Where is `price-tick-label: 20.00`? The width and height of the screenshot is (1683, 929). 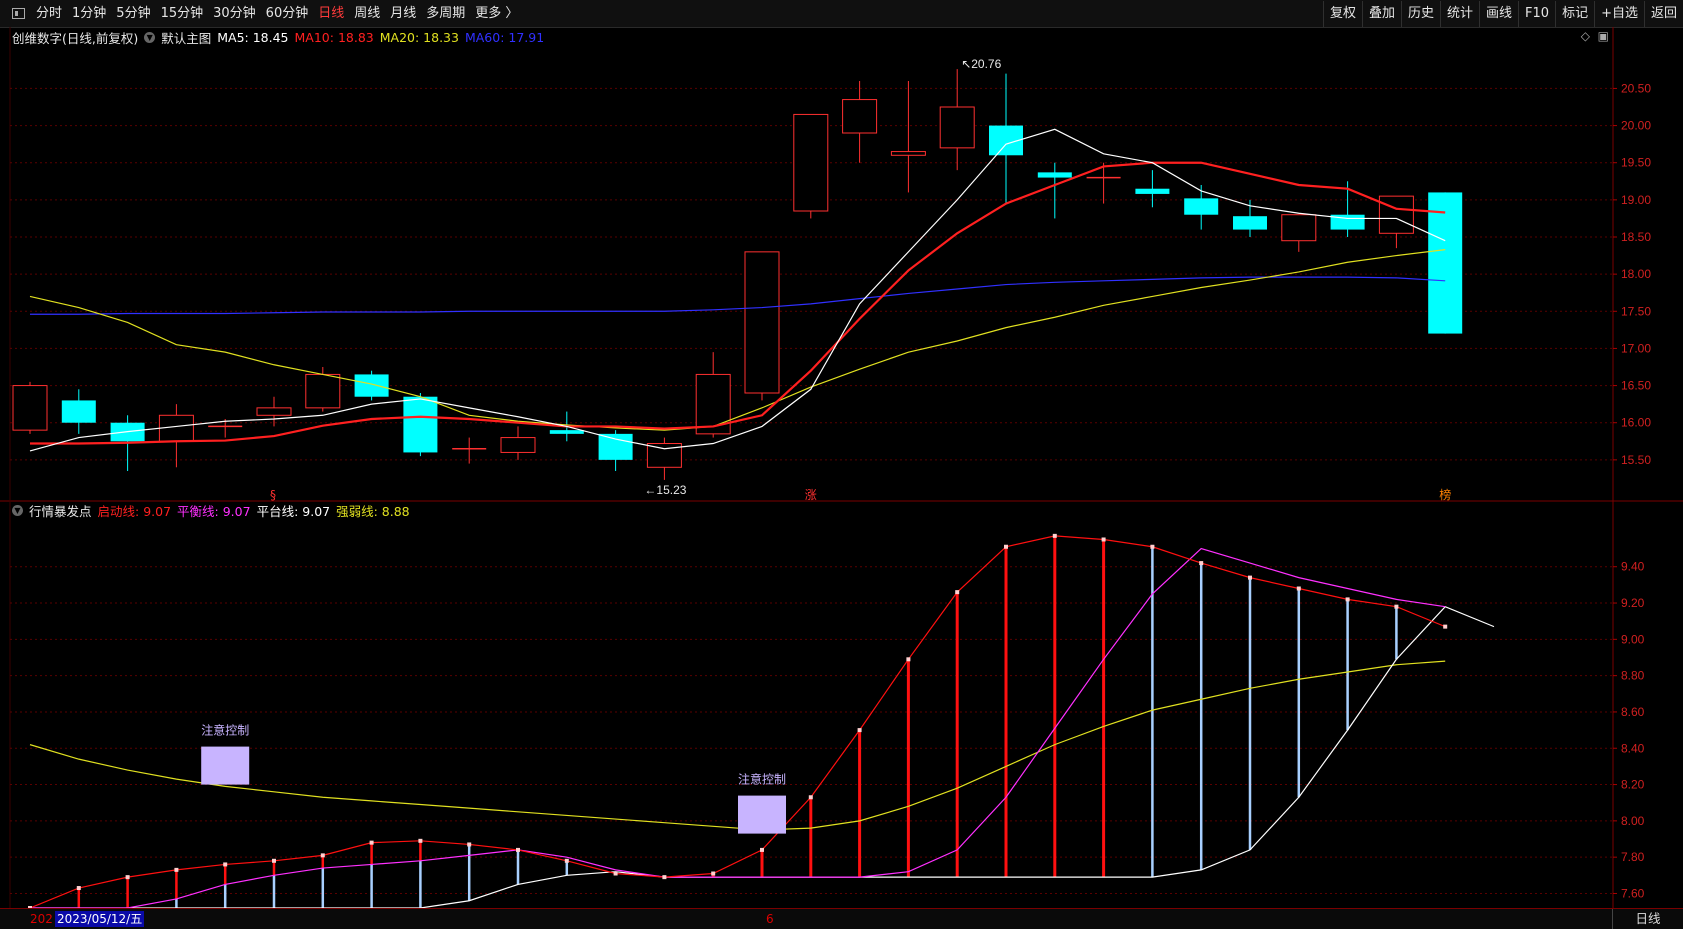 price-tick-label: 20.00 is located at coordinates (1636, 126).